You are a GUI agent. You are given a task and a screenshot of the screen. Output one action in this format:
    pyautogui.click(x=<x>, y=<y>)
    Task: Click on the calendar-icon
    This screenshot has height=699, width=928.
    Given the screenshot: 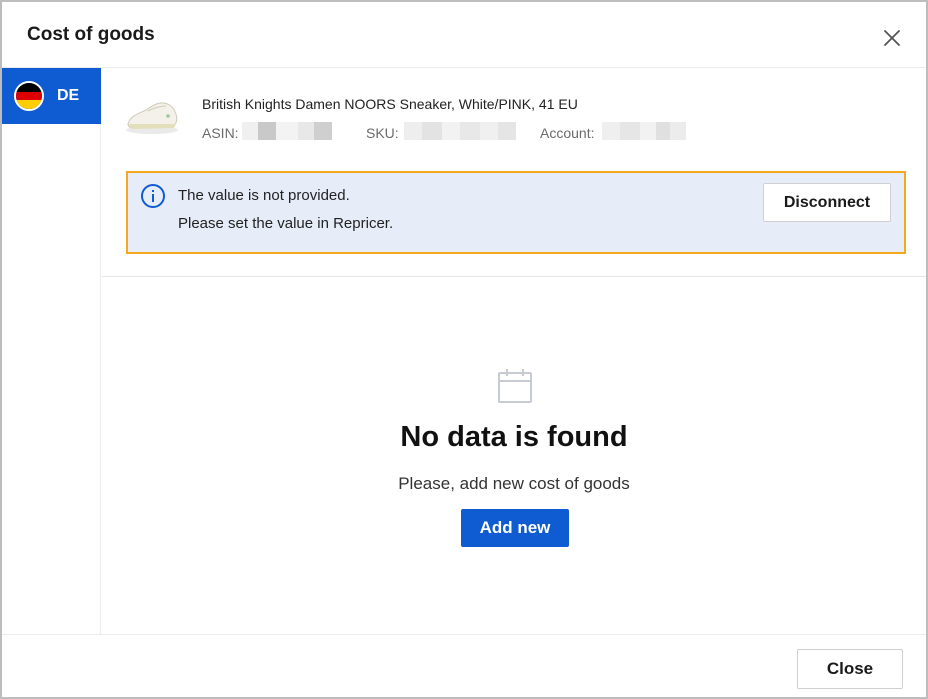 What is the action you would take?
    pyautogui.click(x=515, y=386)
    